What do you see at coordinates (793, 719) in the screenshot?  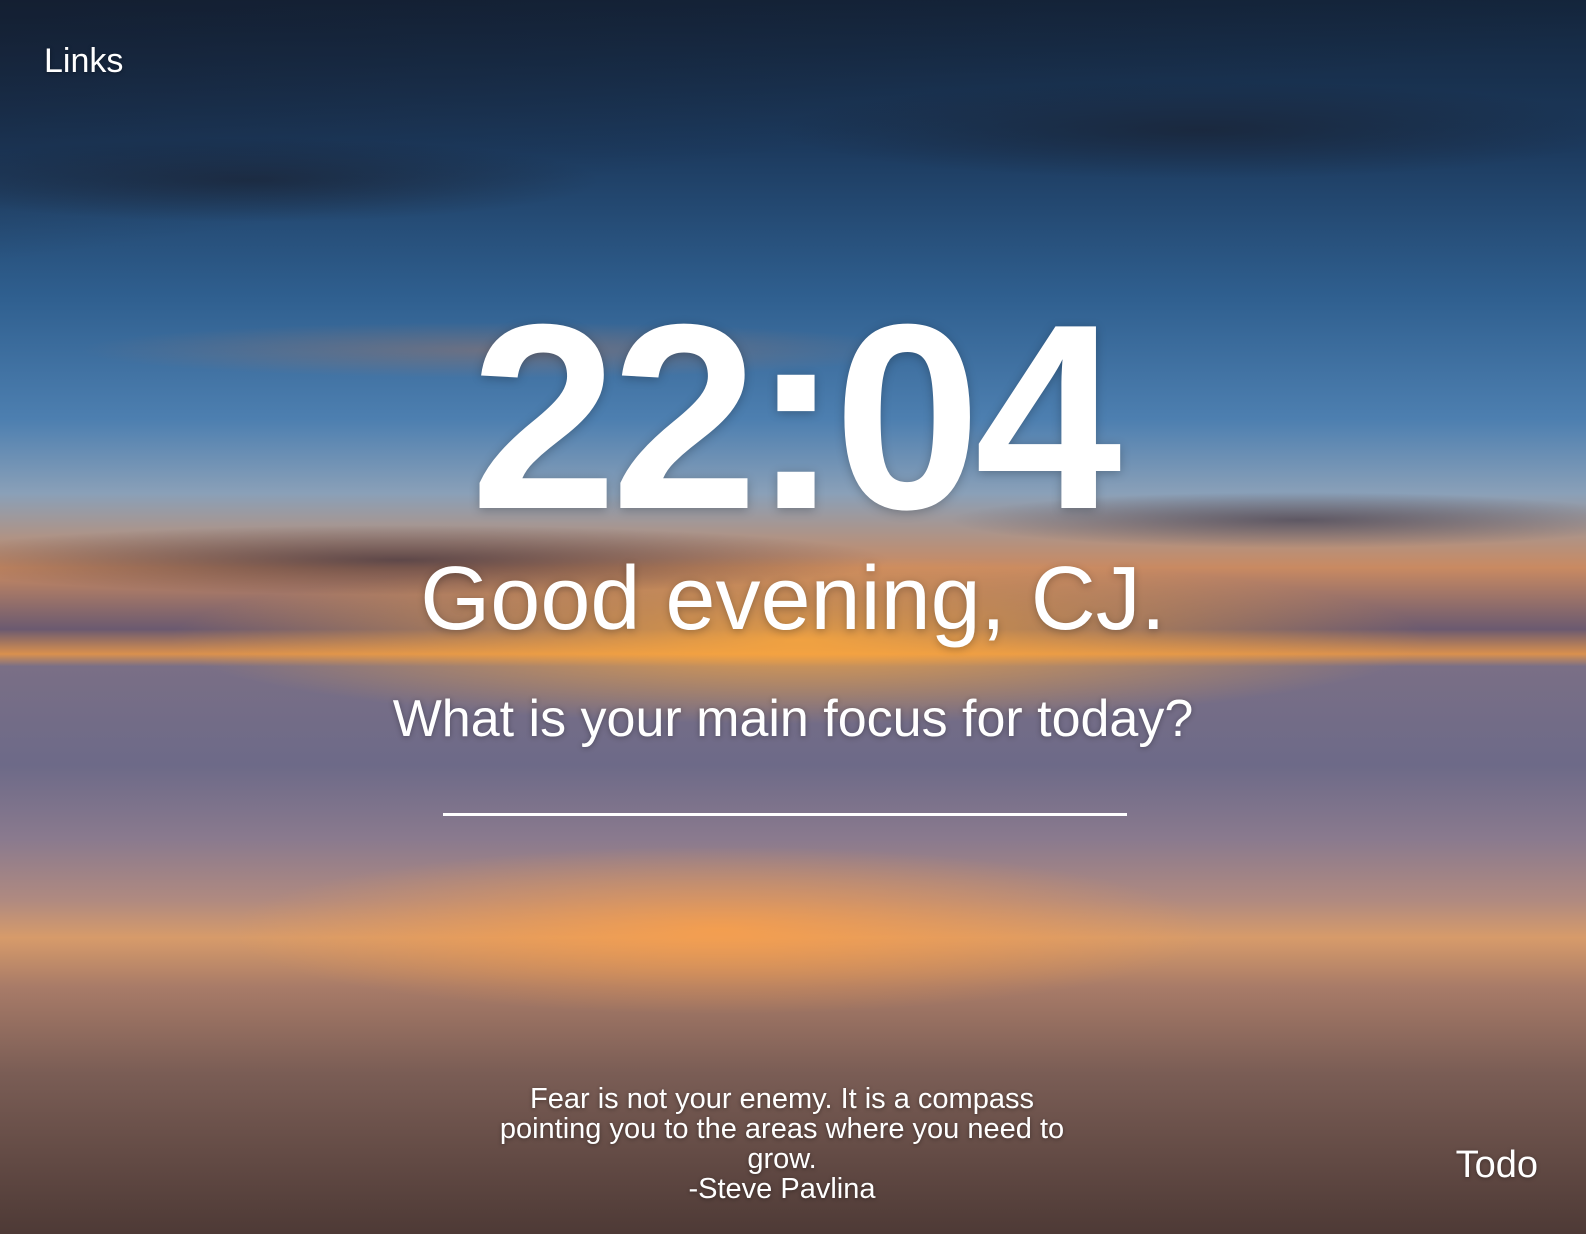 I see `focus-question: What is your main focus for today?` at bounding box center [793, 719].